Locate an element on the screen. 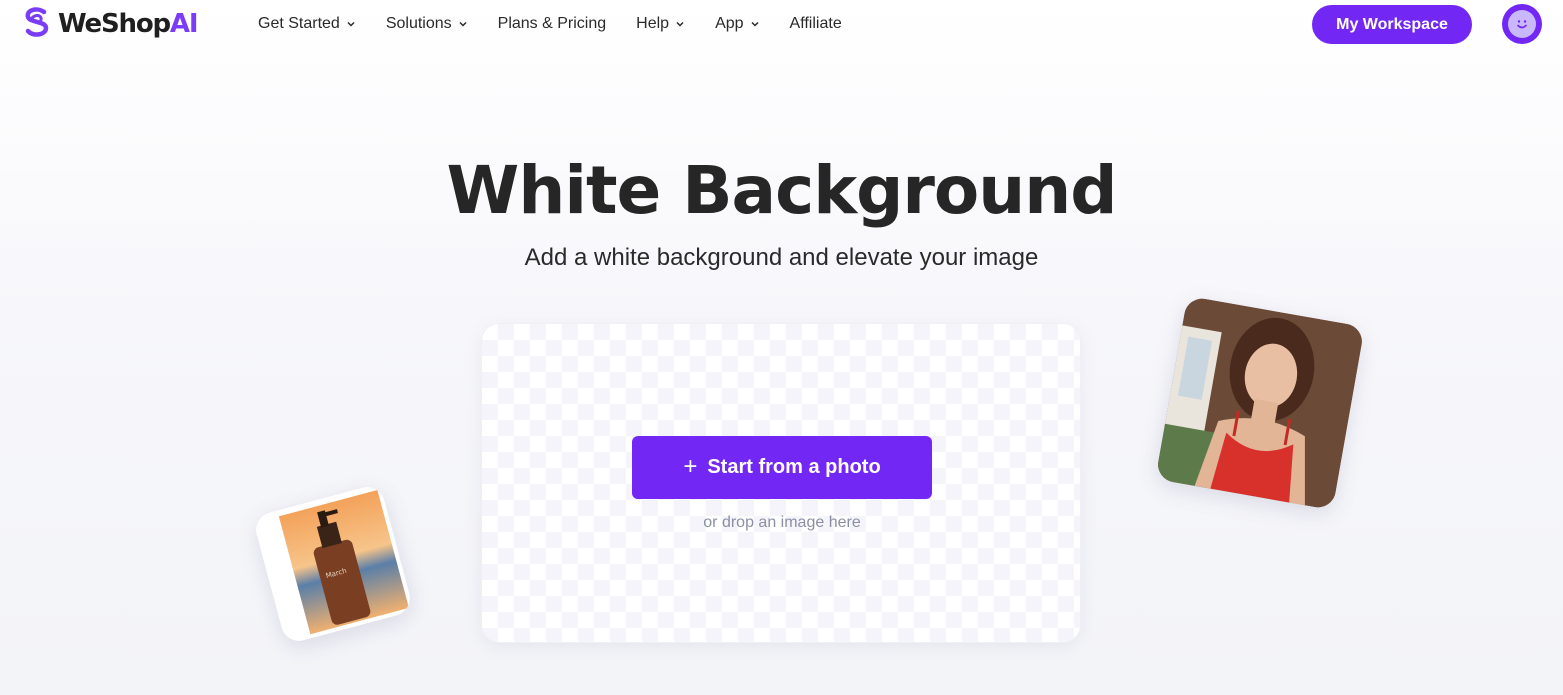  start-from-photo-button: + Start from a photo is located at coordinates (782, 467).